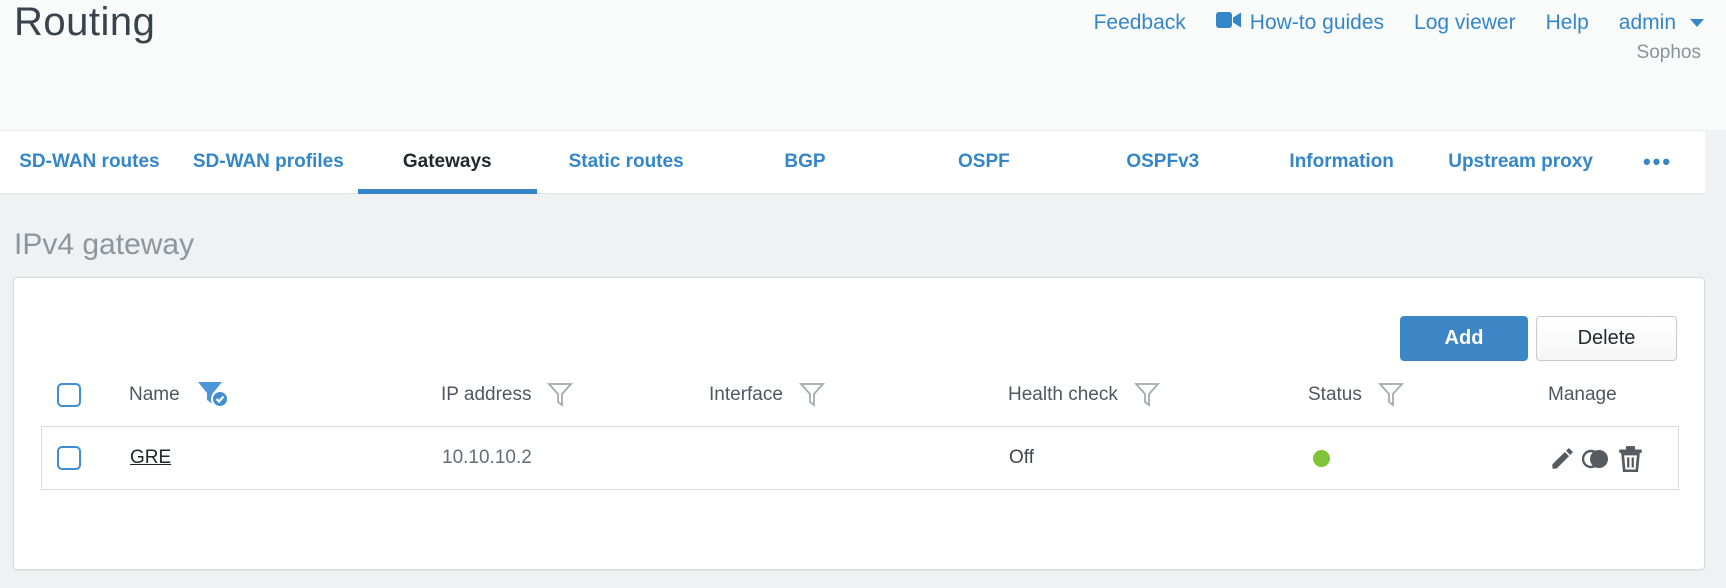 Image resolution: width=1726 pixels, height=588 pixels. I want to click on tab-ospf: OSPF, so click(983, 162).